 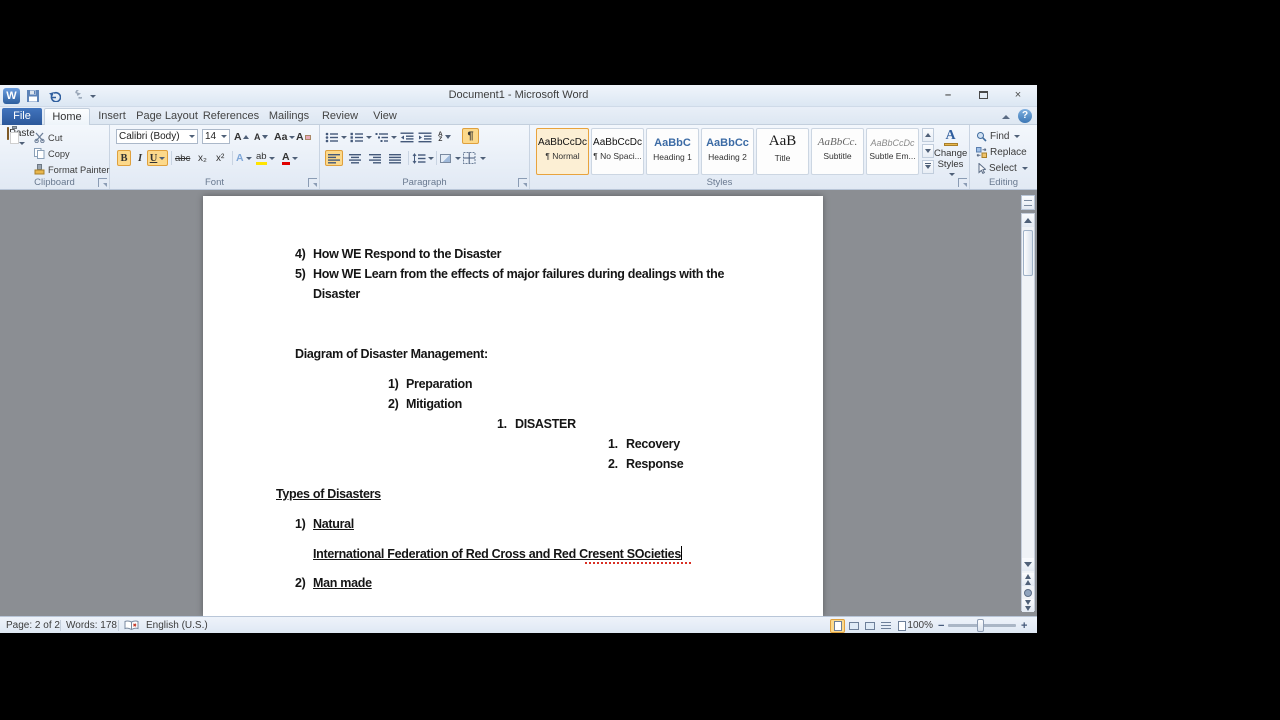 What do you see at coordinates (672, 151) in the screenshot?
I see `style-heading-1: AaBbC Heading 1` at bounding box center [672, 151].